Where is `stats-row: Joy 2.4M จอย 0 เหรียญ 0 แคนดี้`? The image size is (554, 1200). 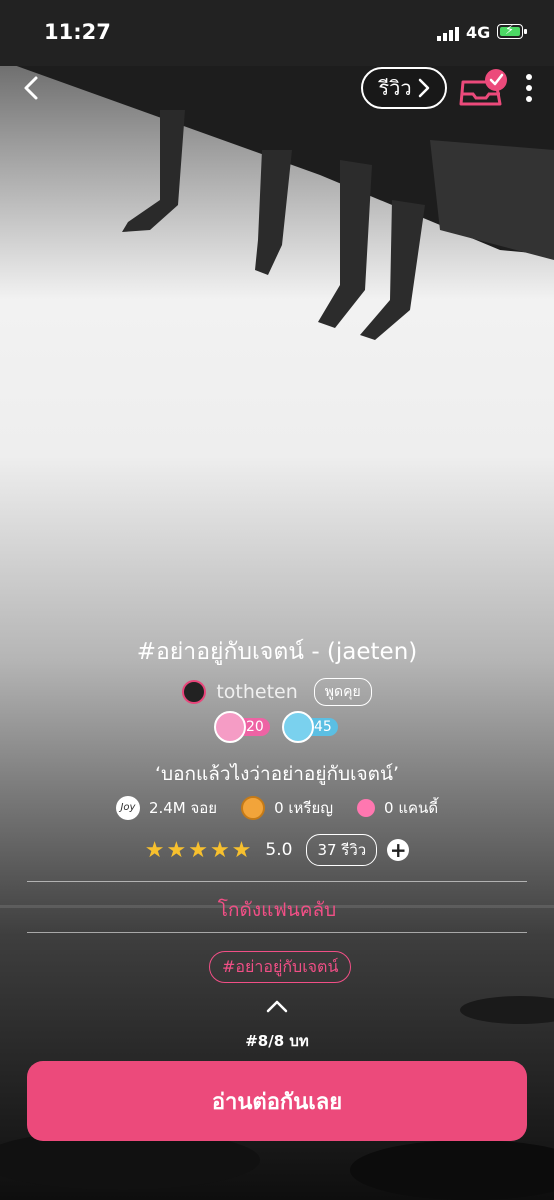
stats-row: Joy 2.4M จอย 0 เหรียญ 0 แคนดี้ is located at coordinates (277, 808).